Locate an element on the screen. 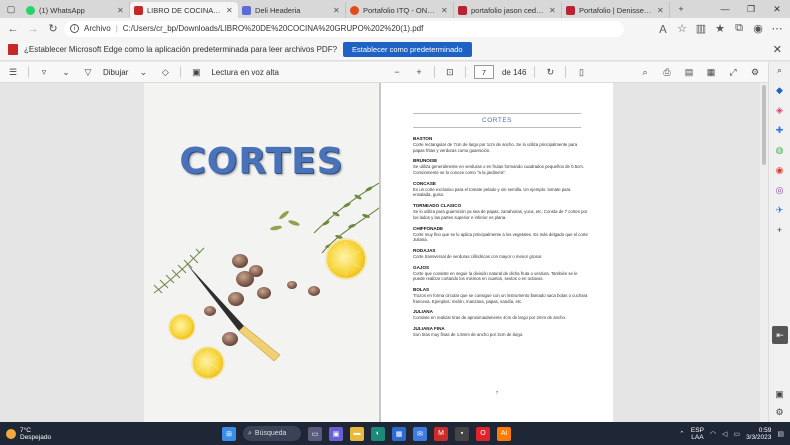  close-window-icon: ✕ is located at coordinates (777, 9).